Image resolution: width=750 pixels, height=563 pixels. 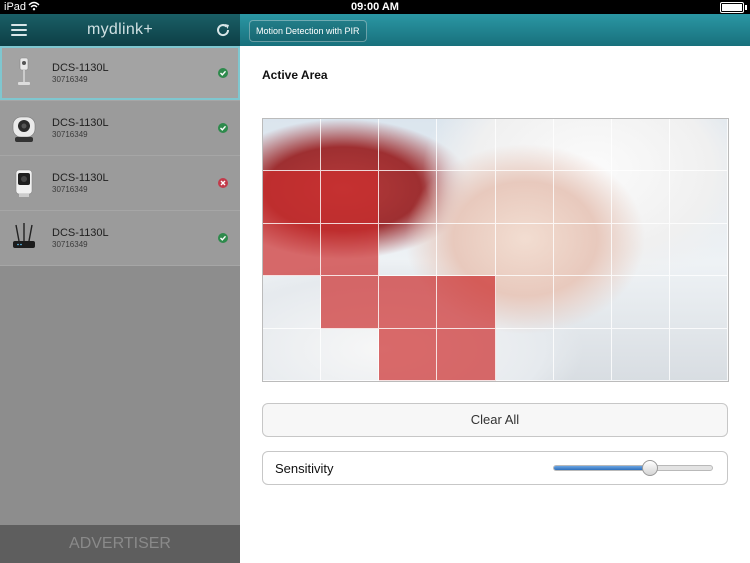 I want to click on status-bar: iPad 09:00 AM, so click(x=375, y=7).